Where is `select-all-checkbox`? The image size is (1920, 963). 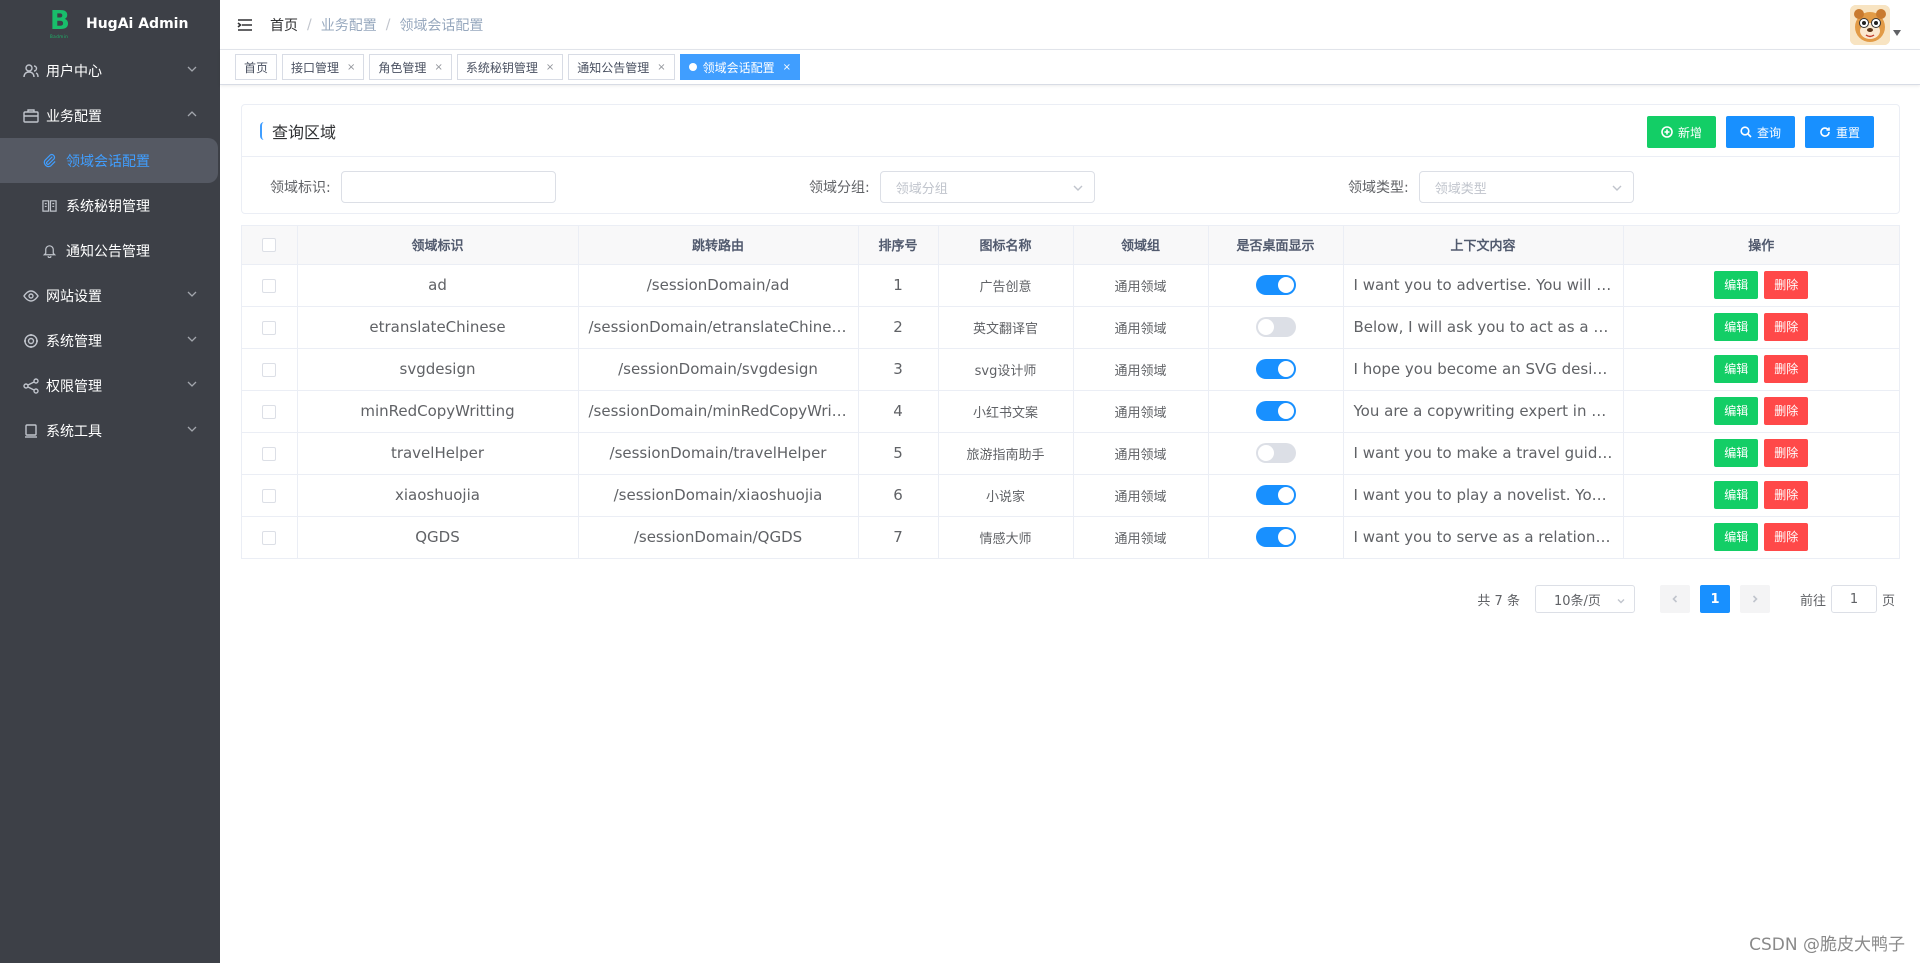
select-all-checkbox is located at coordinates (269, 244).